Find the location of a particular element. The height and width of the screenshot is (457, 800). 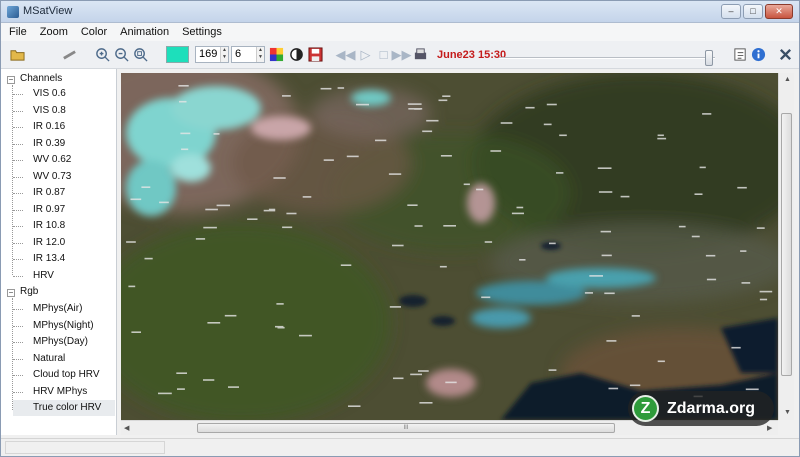

vertical-scroll-thumb is located at coordinates (786, 244).